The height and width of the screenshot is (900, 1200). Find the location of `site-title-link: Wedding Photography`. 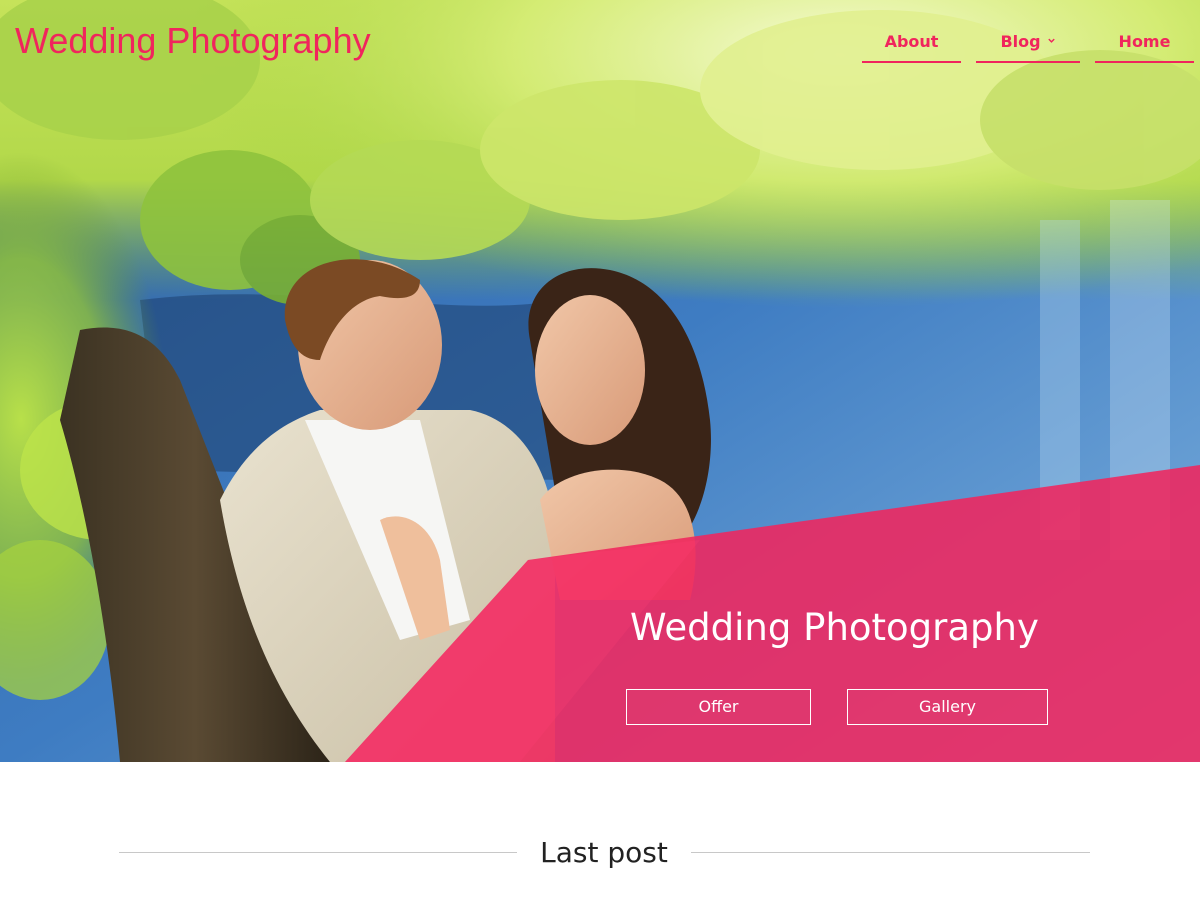

site-title-link: Wedding Photography is located at coordinates (193, 41).